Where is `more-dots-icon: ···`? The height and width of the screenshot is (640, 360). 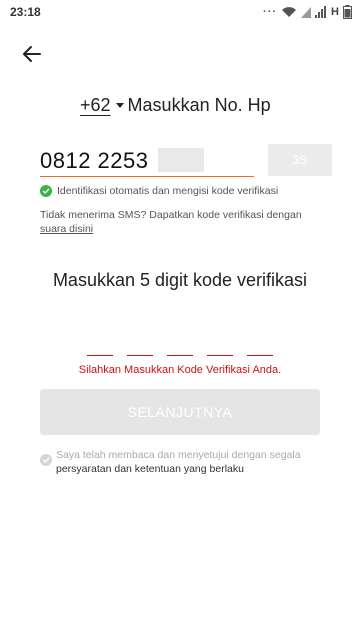 more-dots-icon: ··· is located at coordinates (270, 12).